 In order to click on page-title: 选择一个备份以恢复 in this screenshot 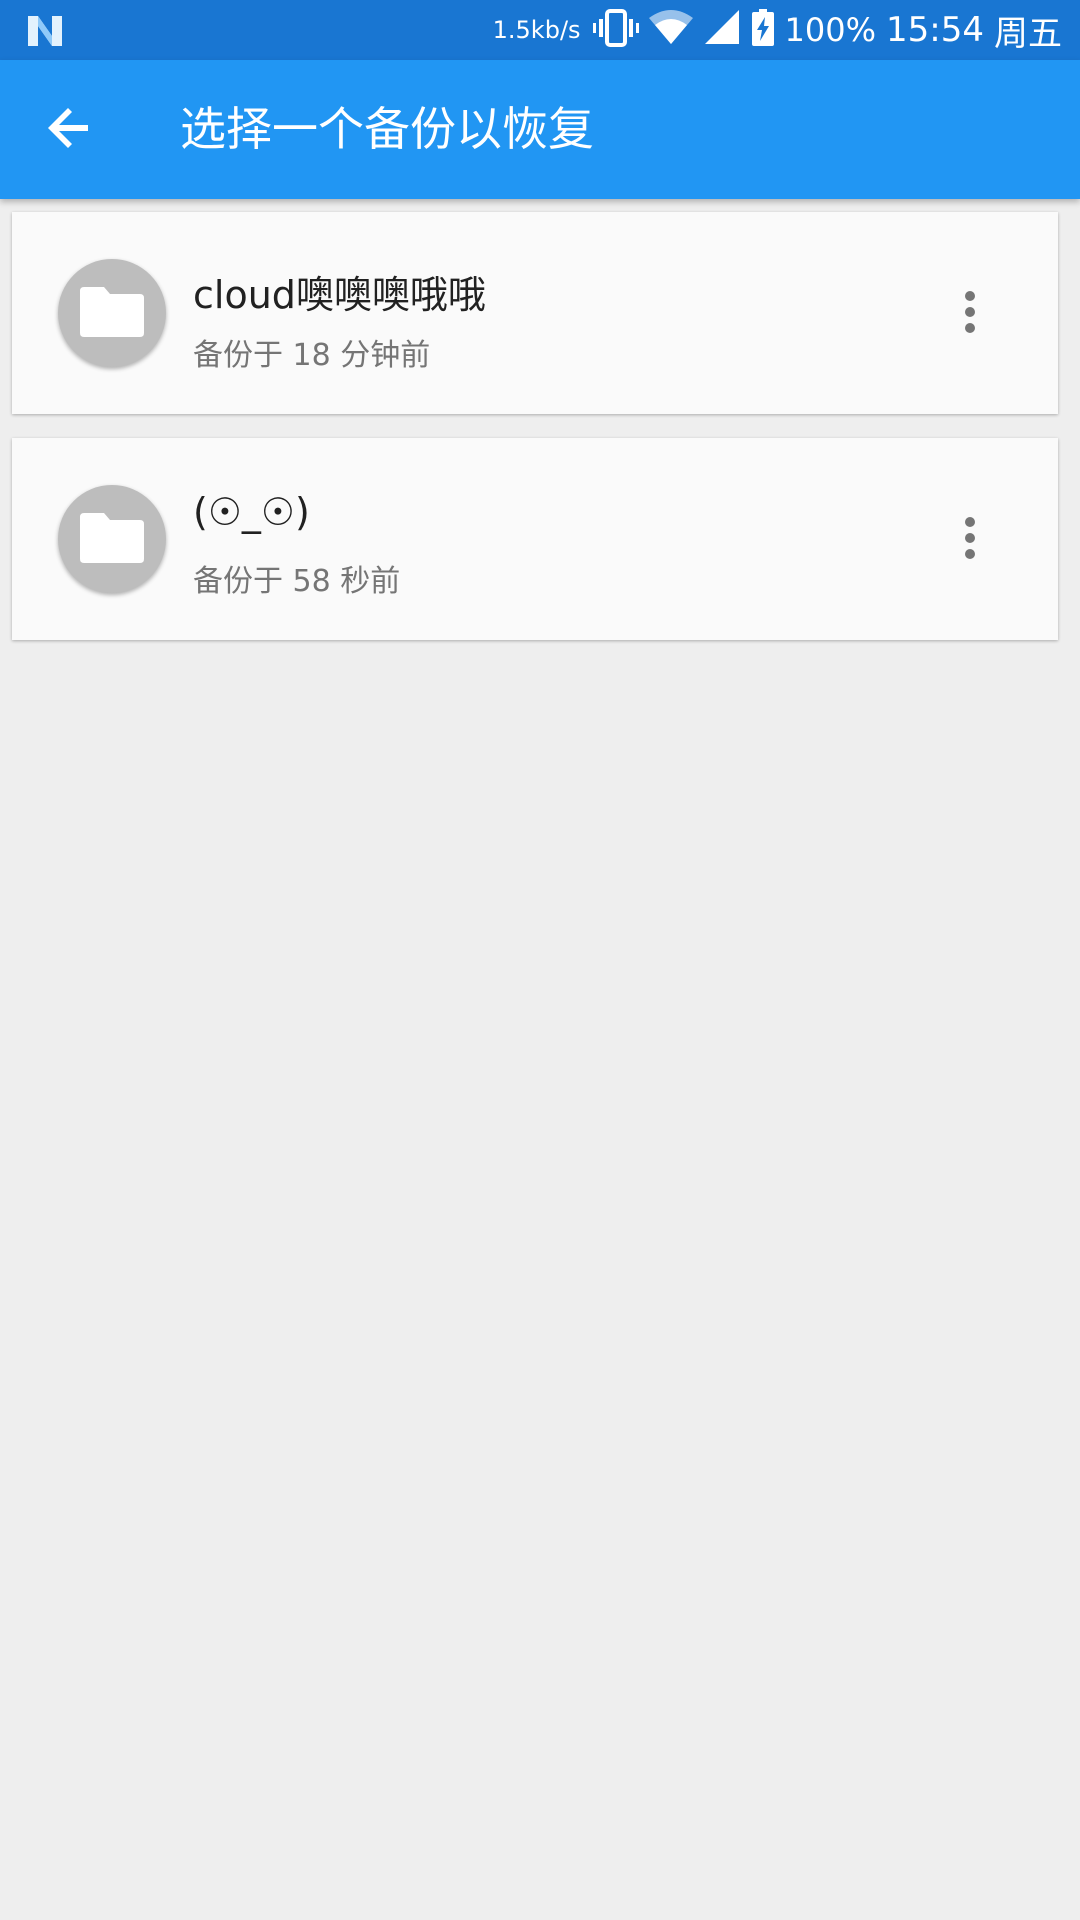, I will do `click(387, 129)`.